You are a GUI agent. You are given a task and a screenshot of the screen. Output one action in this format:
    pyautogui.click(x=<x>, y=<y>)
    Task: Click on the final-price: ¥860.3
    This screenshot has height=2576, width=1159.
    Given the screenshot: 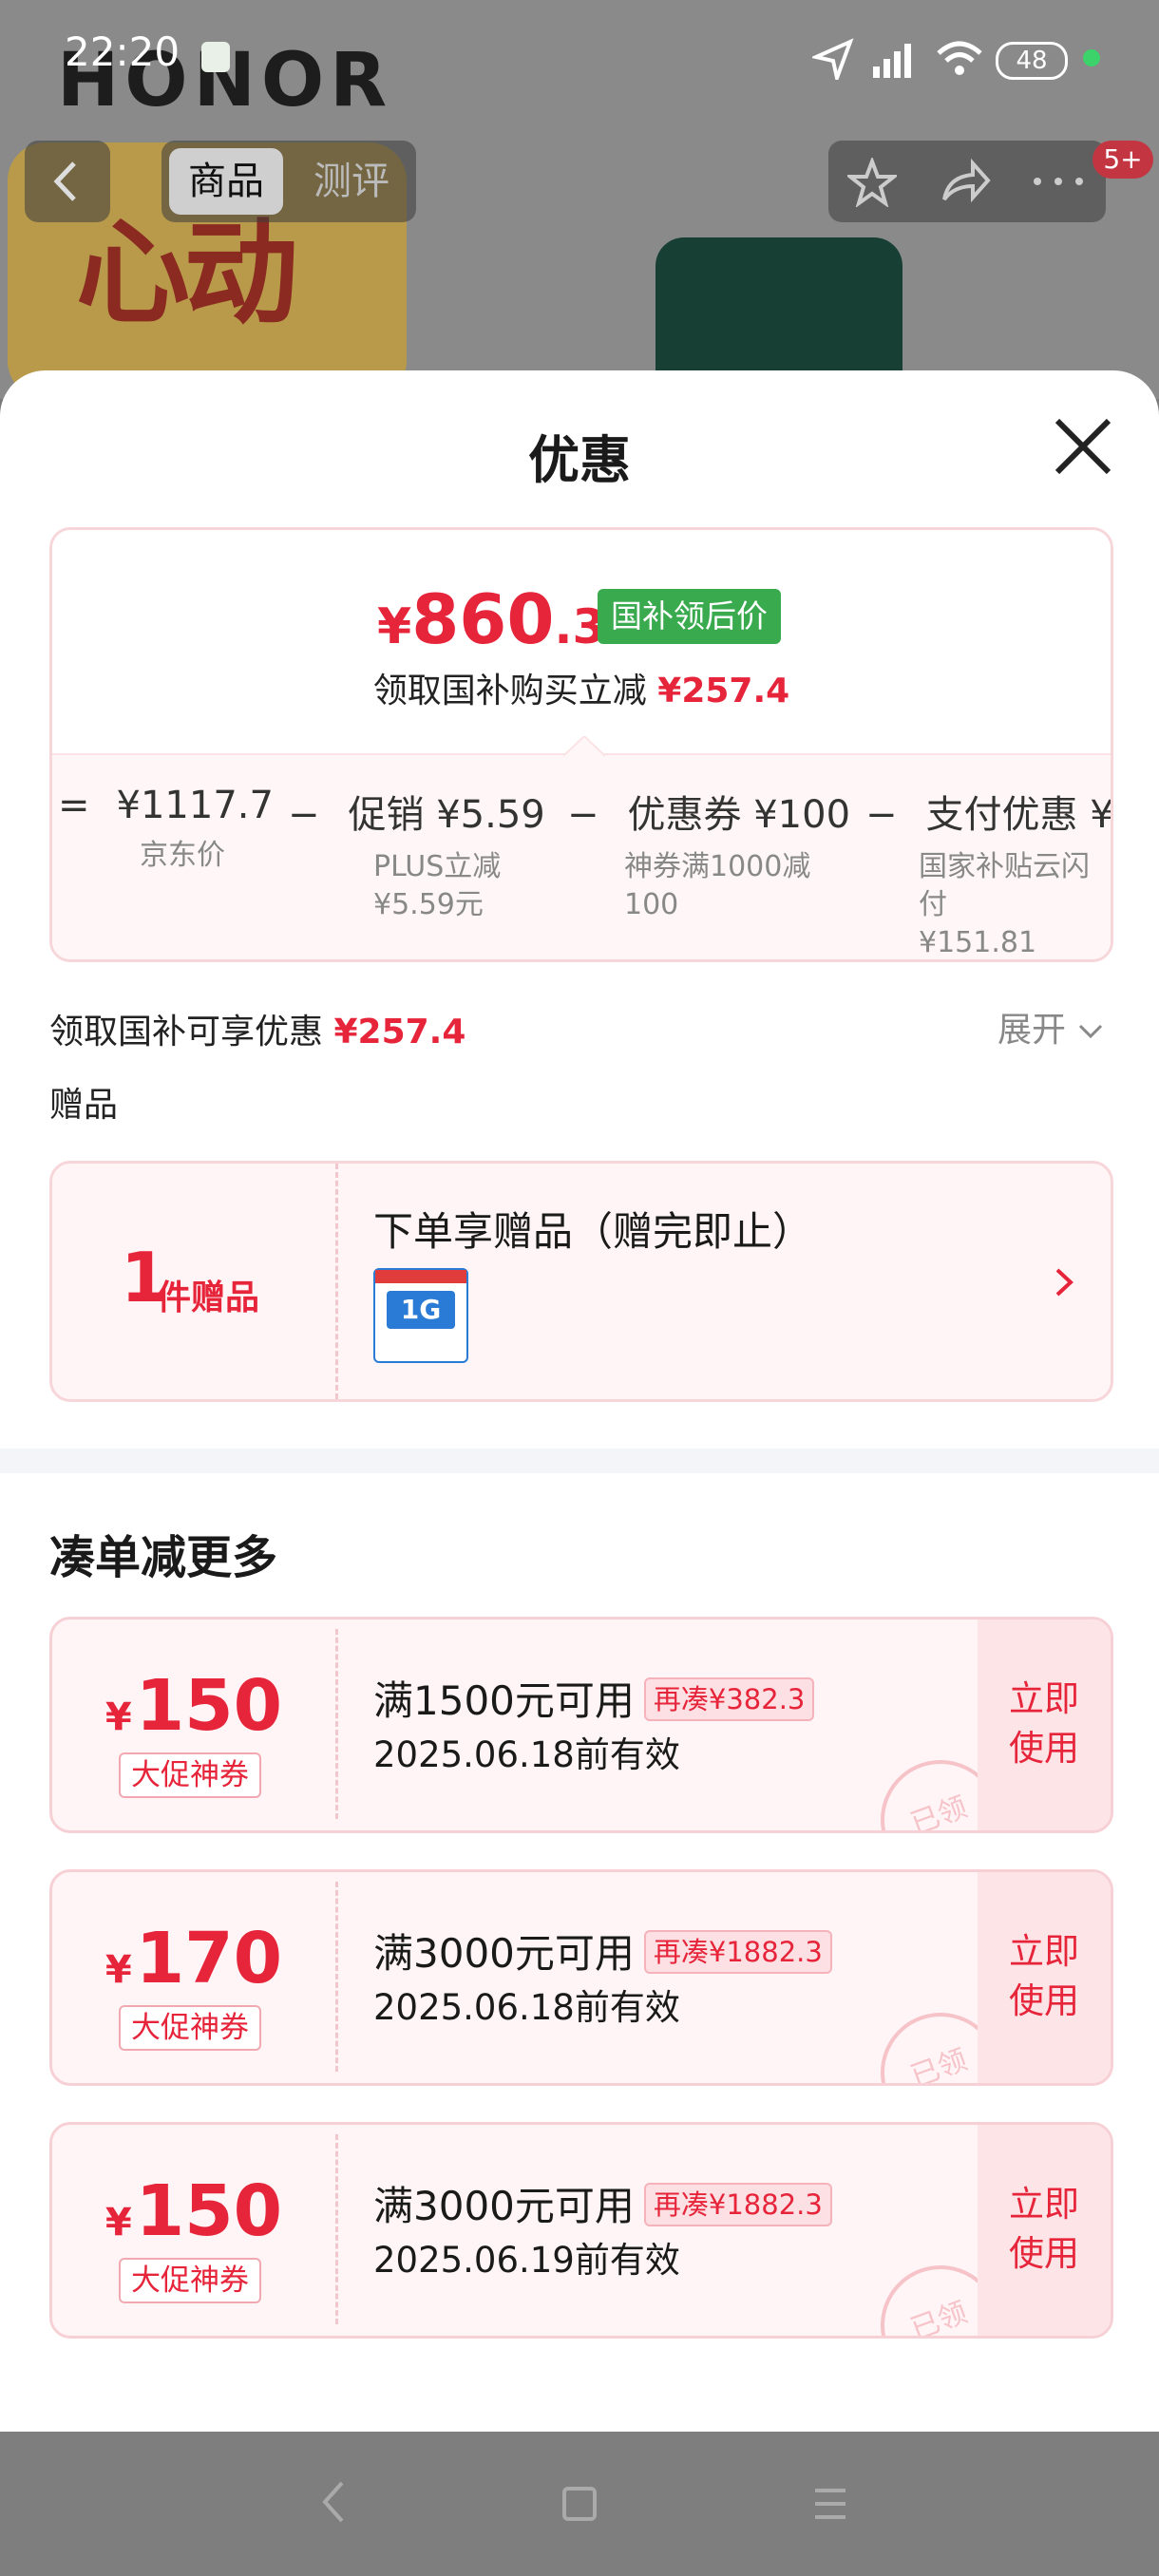 What is the action you would take?
    pyautogui.click(x=491, y=619)
    